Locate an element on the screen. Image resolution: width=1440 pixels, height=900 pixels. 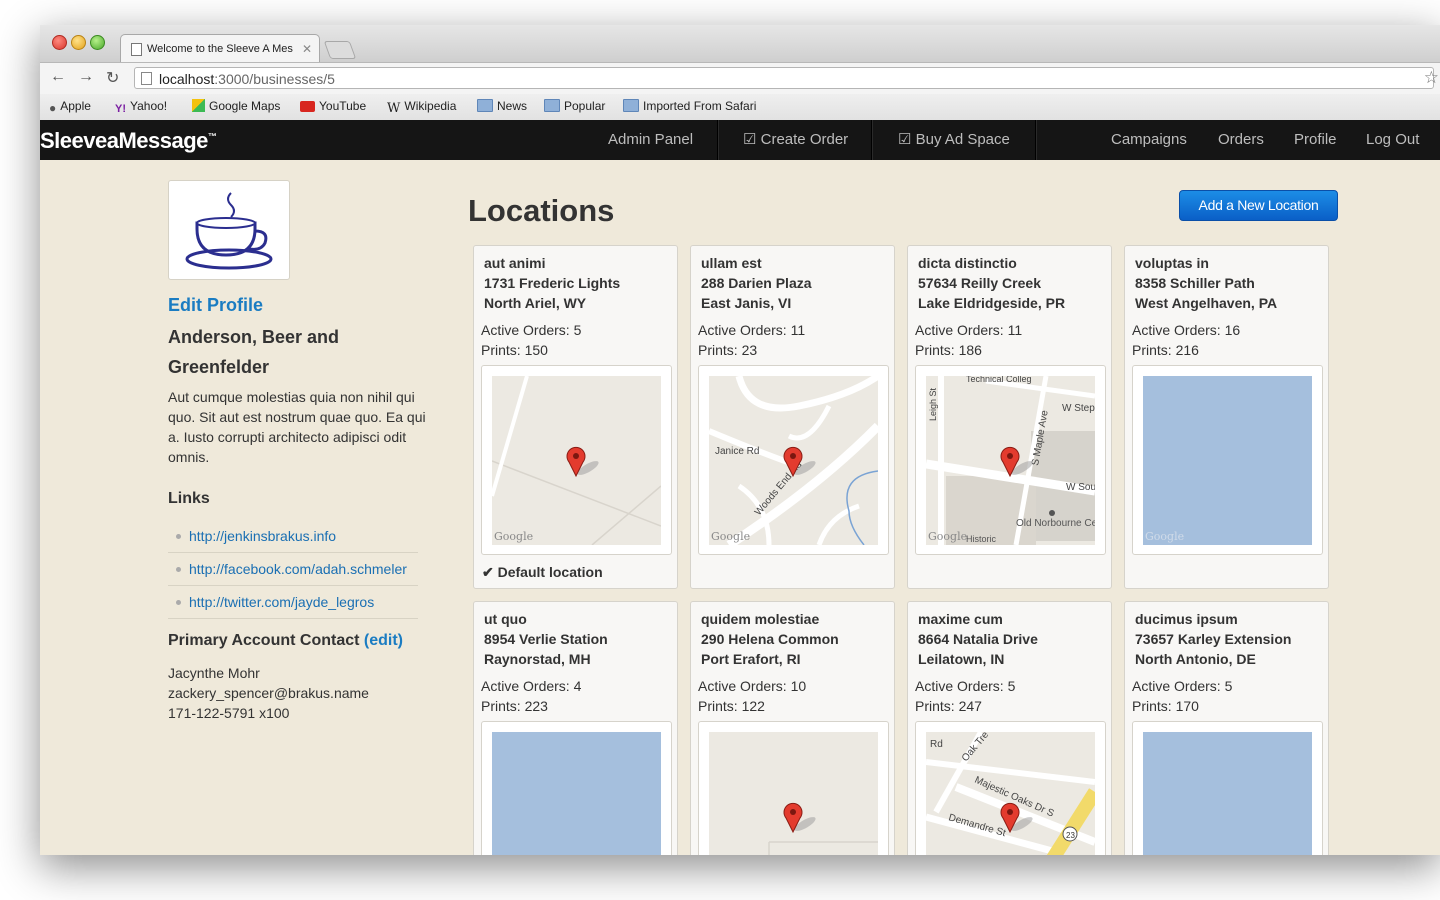
nav-create-order: ☑ Create Order is located at coordinates (795, 140).